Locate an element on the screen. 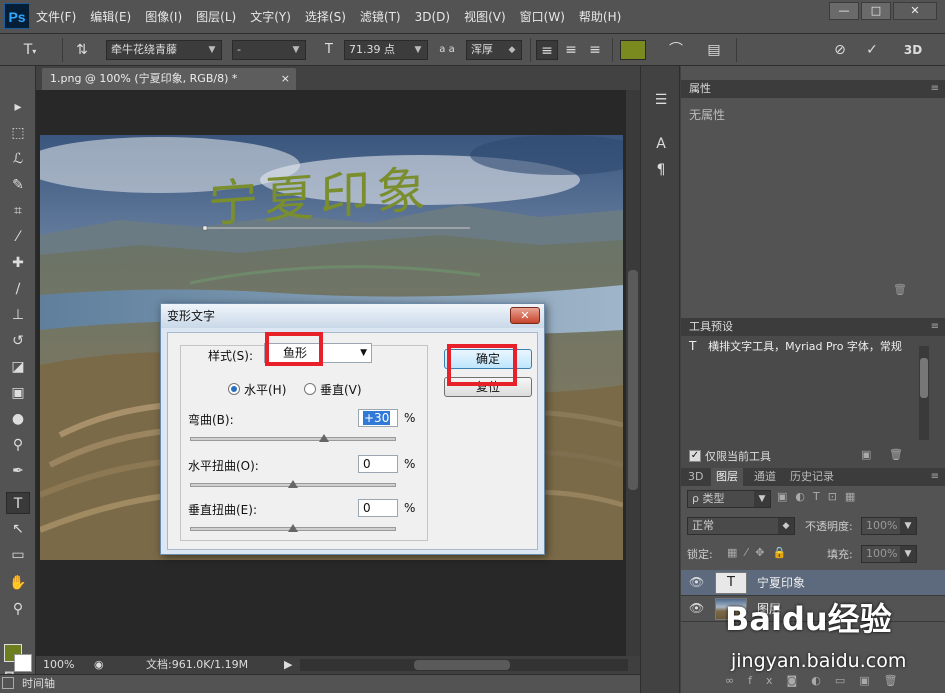  vertical-scrollbar is located at coordinates (633, 373).